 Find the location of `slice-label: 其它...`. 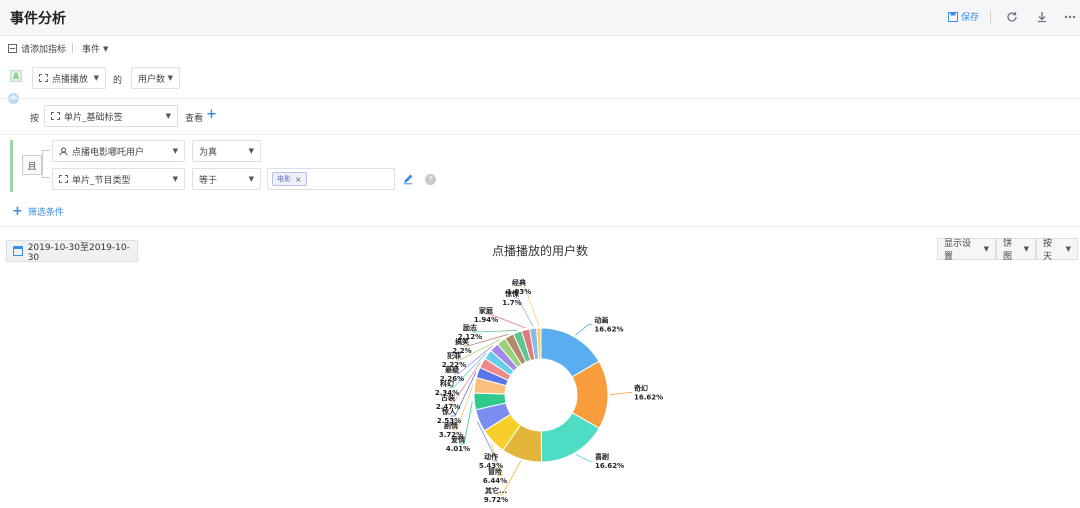

slice-label: 其它... is located at coordinates (496, 490).